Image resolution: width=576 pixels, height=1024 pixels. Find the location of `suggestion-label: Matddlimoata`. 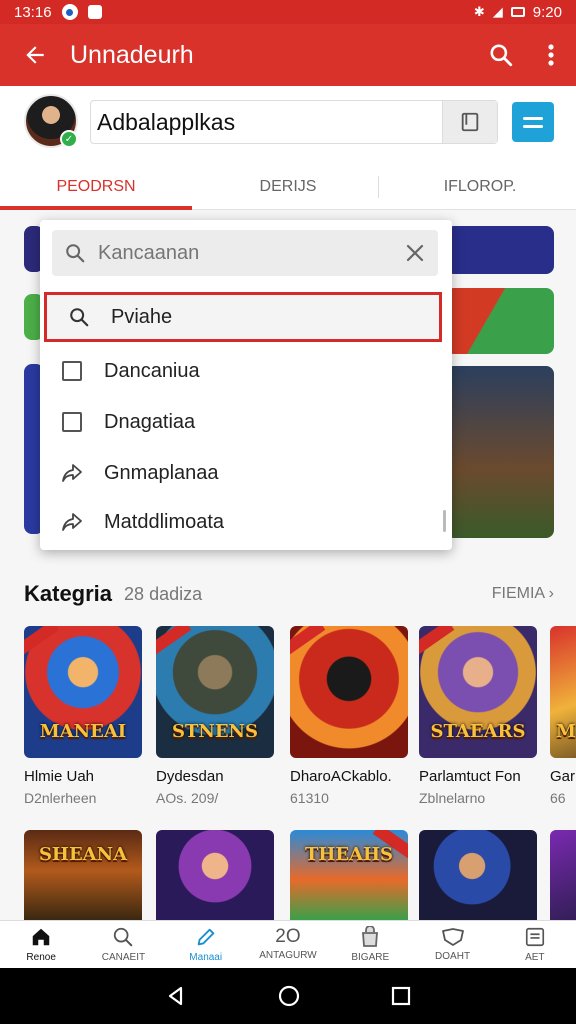

suggestion-label: Matddlimoata is located at coordinates (164, 521).